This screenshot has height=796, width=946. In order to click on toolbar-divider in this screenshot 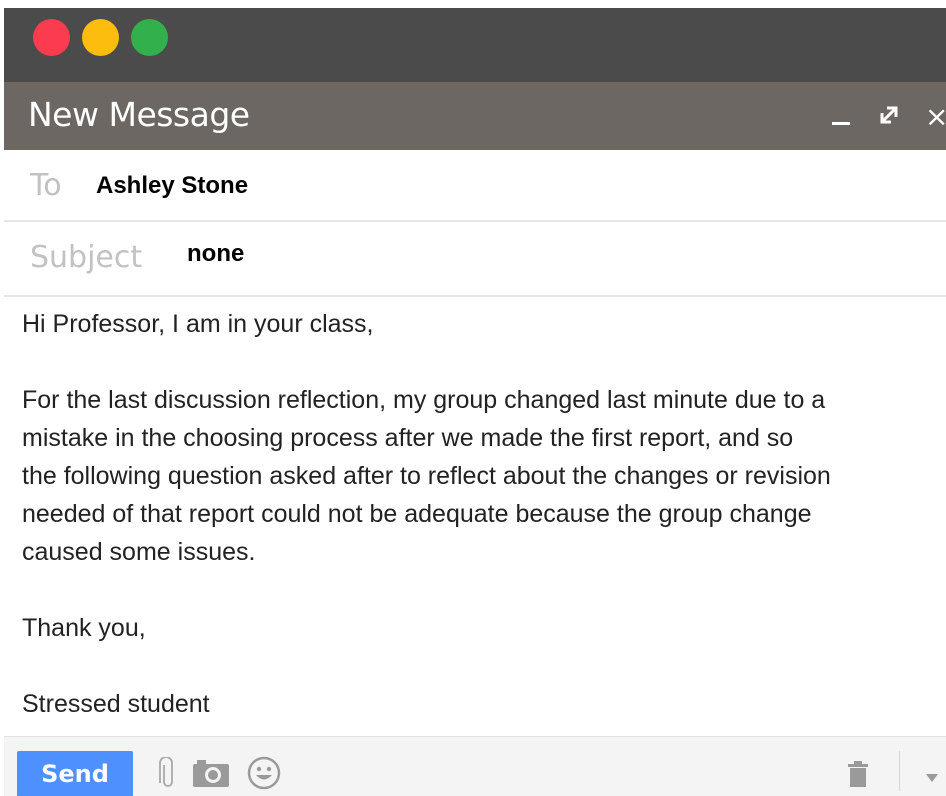, I will do `click(899, 771)`.